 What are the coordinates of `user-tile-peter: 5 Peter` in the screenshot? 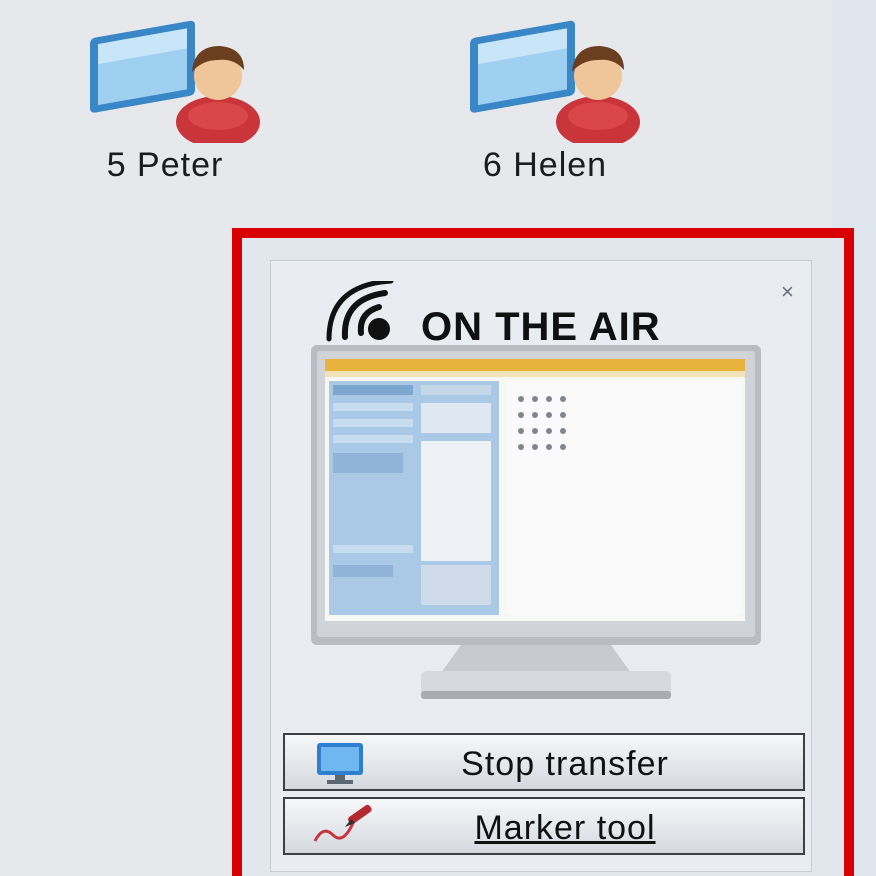 It's located at (165, 103).